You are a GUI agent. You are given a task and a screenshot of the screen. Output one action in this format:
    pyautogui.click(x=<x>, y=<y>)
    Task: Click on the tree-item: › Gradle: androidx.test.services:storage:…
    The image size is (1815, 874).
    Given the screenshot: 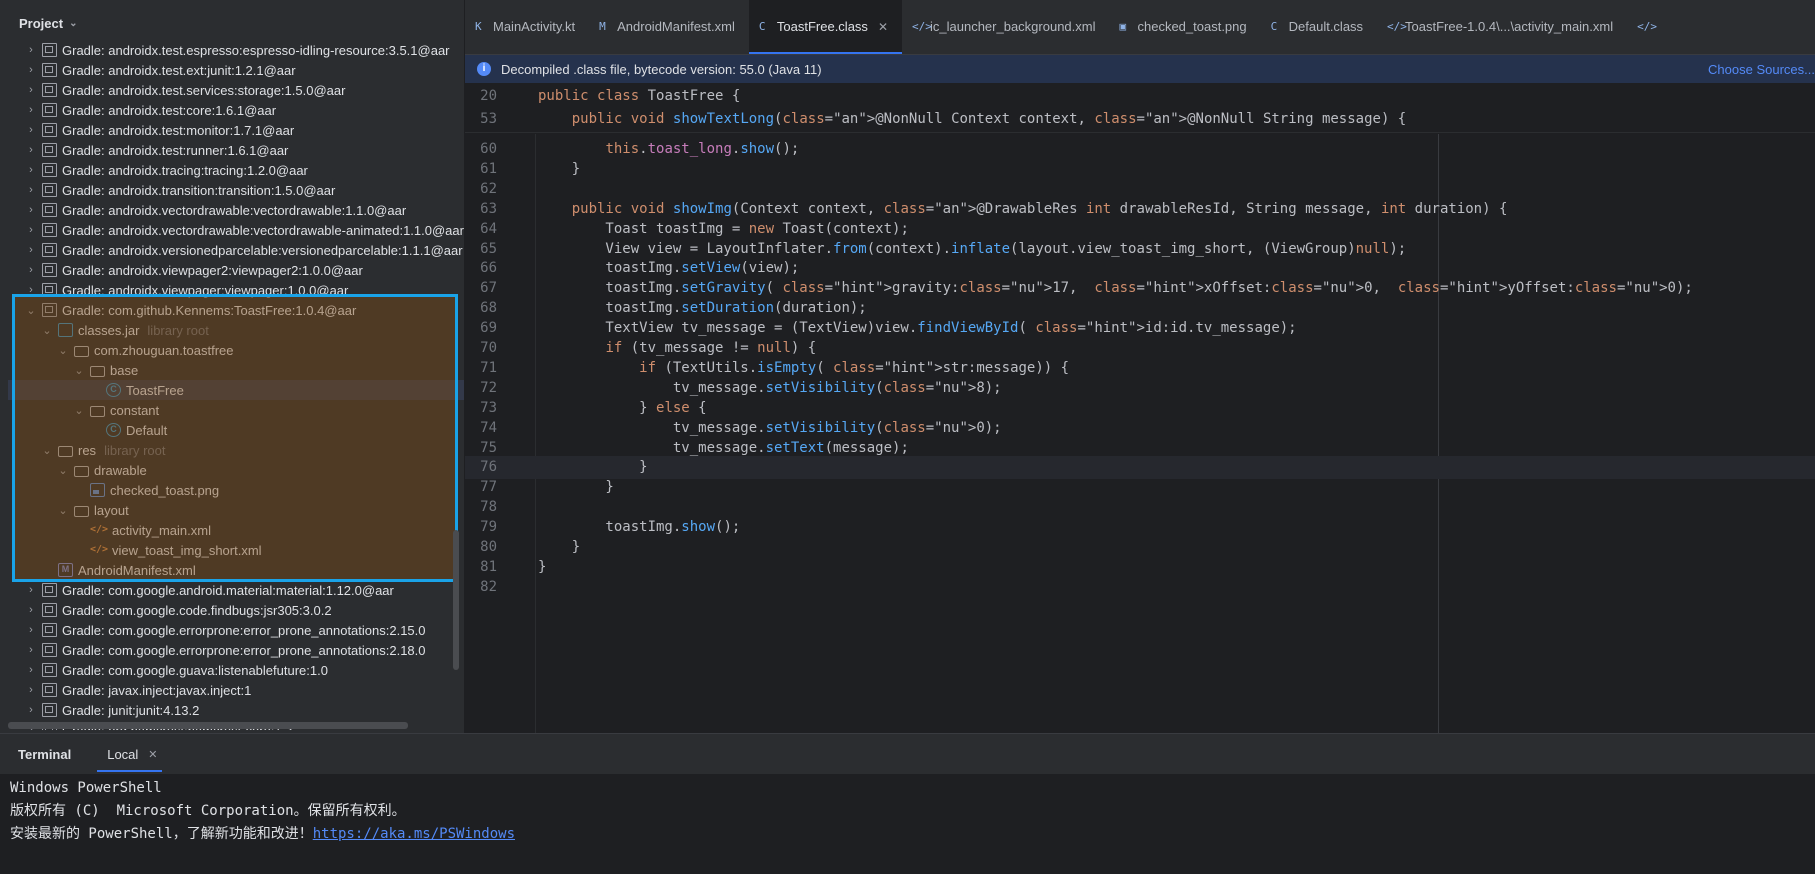 What is the action you would take?
    pyautogui.click(x=236, y=90)
    